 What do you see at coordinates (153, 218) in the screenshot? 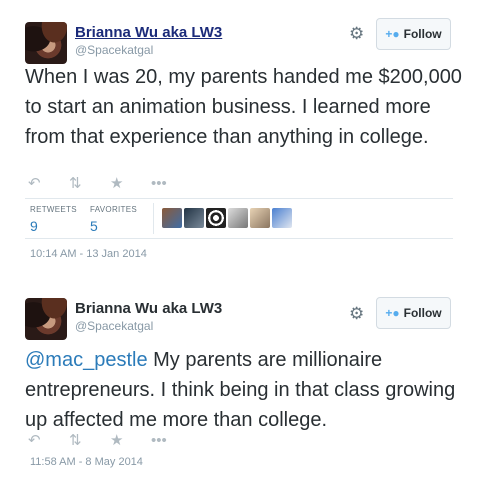
I see `stats-separator` at bounding box center [153, 218].